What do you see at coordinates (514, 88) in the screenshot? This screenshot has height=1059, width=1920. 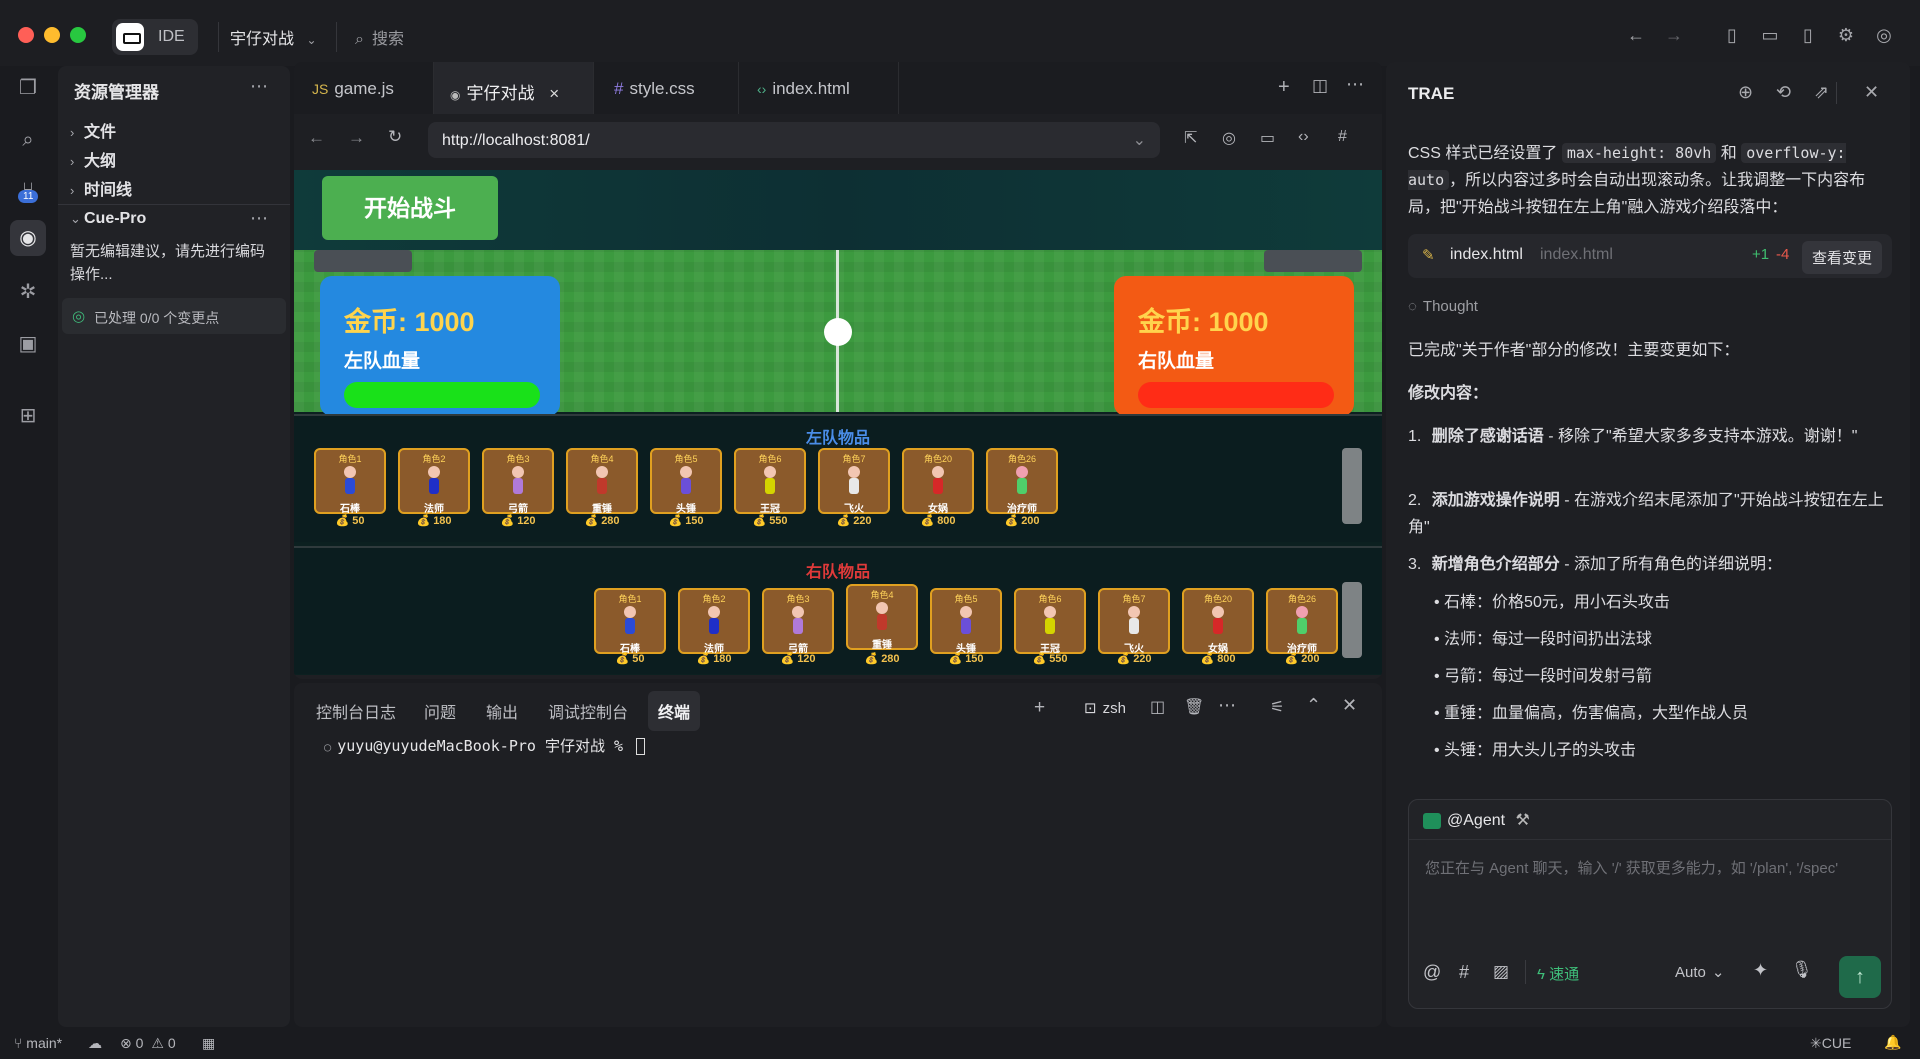 I see `tab-preview: ◉ 宇仔对战 ×` at bounding box center [514, 88].